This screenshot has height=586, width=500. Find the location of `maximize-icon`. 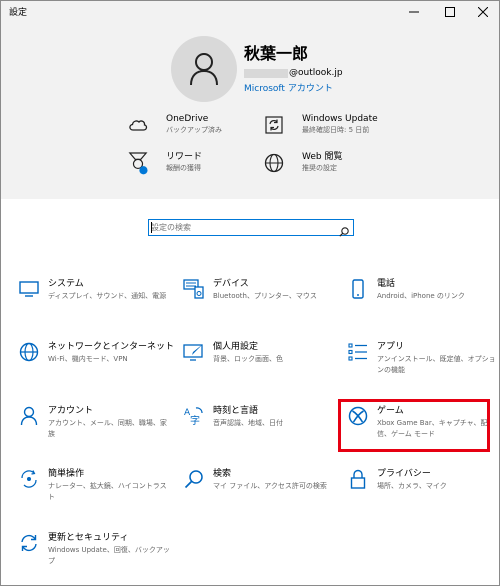

maximize-icon is located at coordinates (450, 12).